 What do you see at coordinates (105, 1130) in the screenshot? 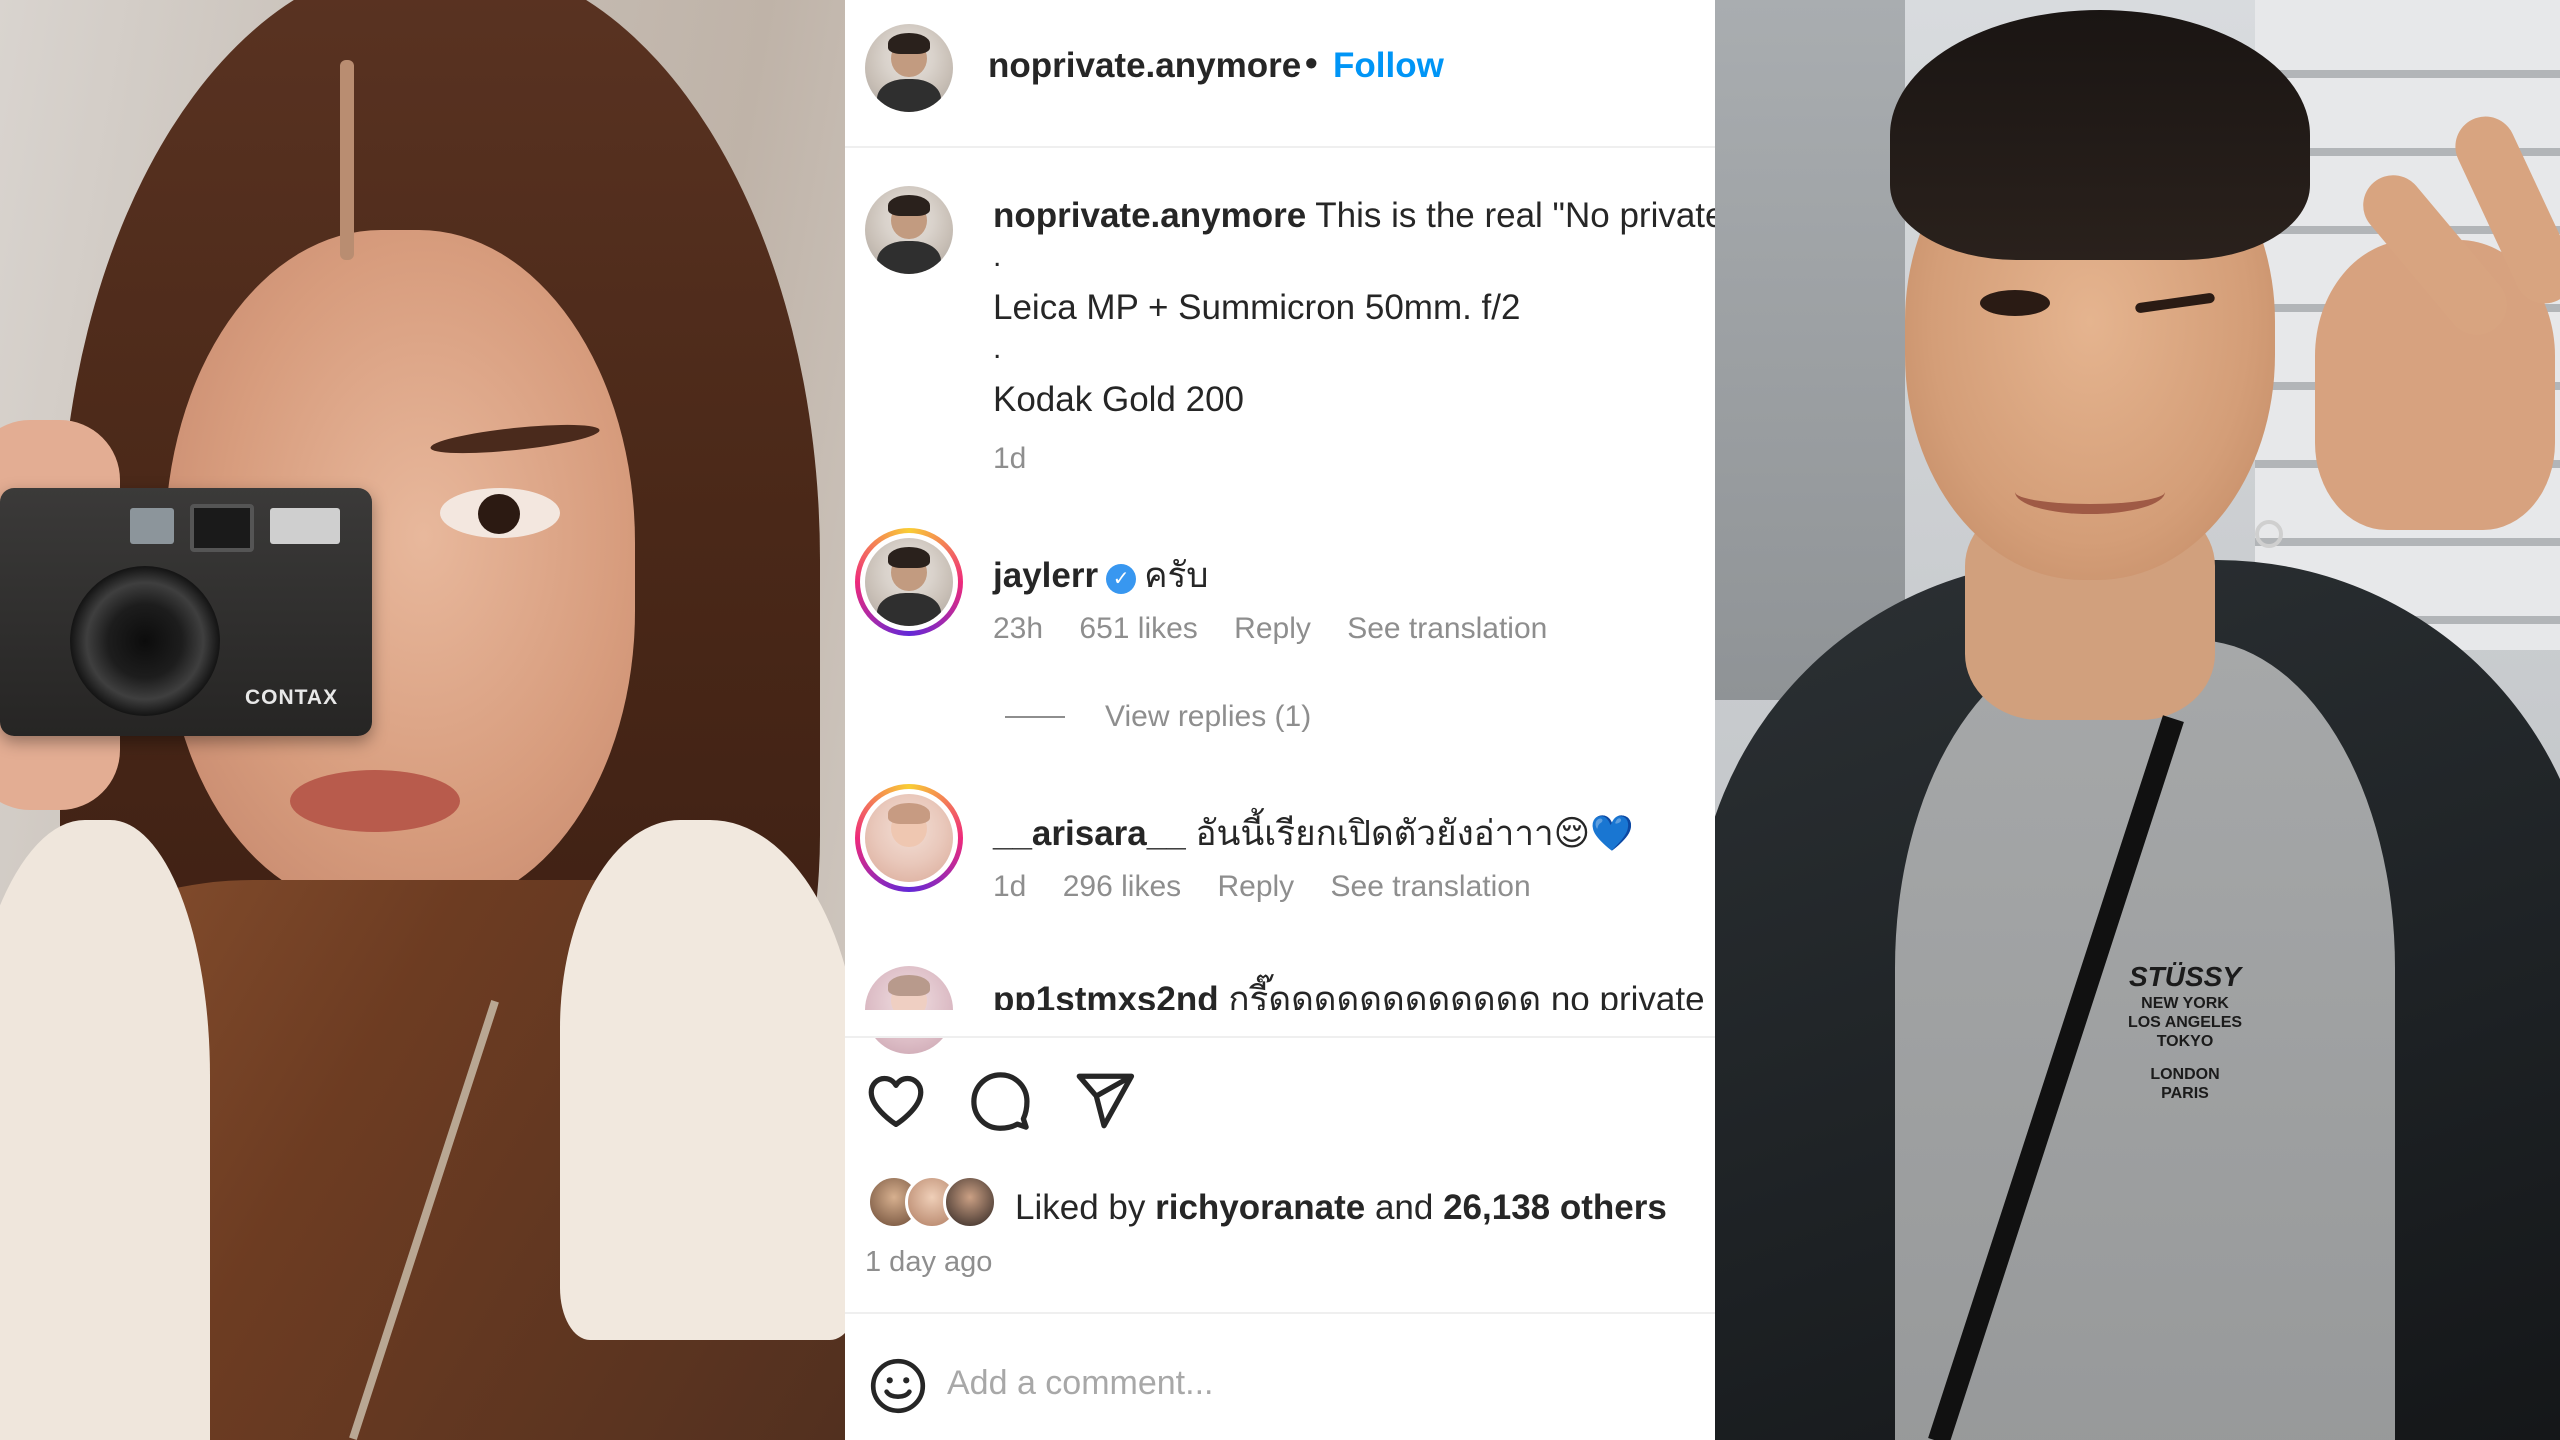
I see `fur-collar-left` at bounding box center [105, 1130].